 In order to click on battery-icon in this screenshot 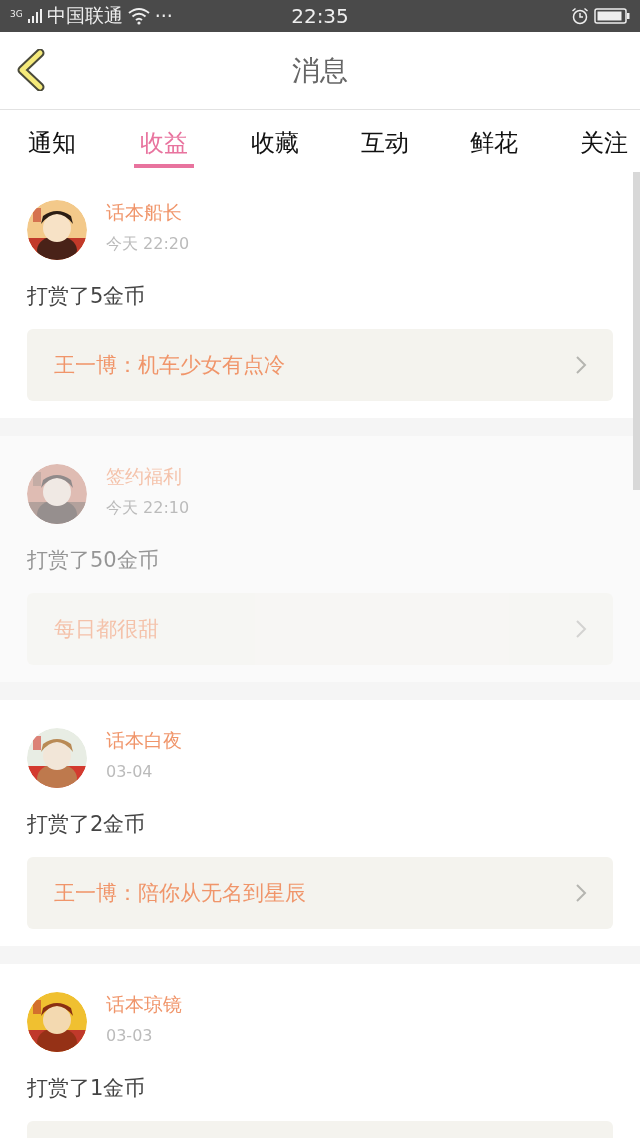, I will do `click(612, 16)`.